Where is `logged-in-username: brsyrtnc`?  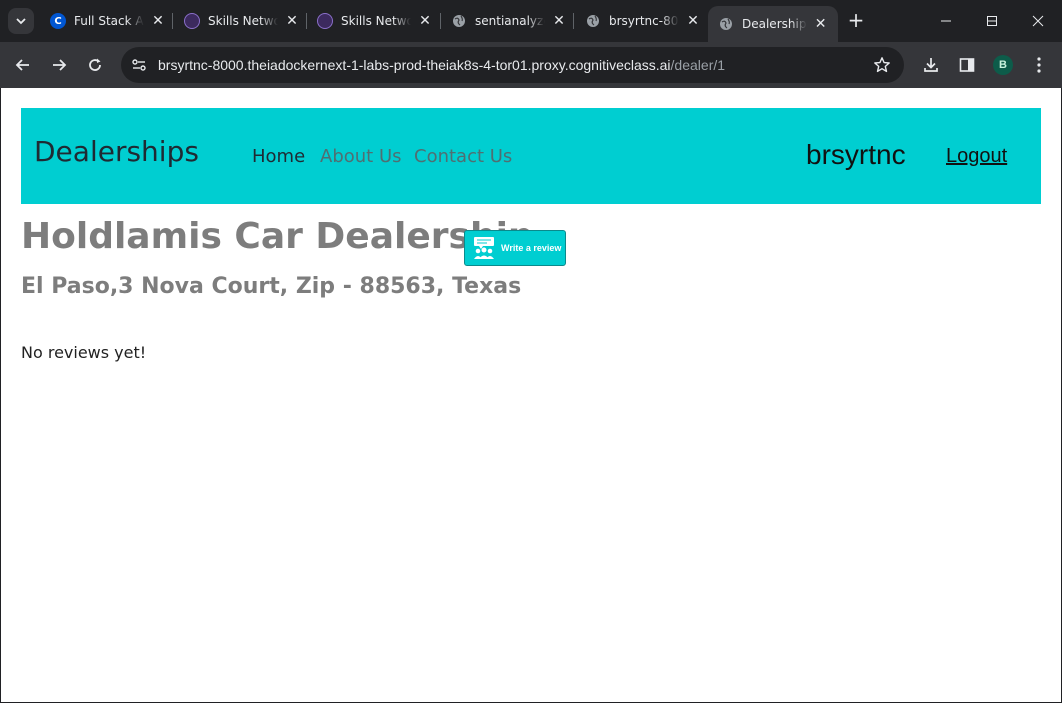
logged-in-username: brsyrtnc is located at coordinates (856, 154).